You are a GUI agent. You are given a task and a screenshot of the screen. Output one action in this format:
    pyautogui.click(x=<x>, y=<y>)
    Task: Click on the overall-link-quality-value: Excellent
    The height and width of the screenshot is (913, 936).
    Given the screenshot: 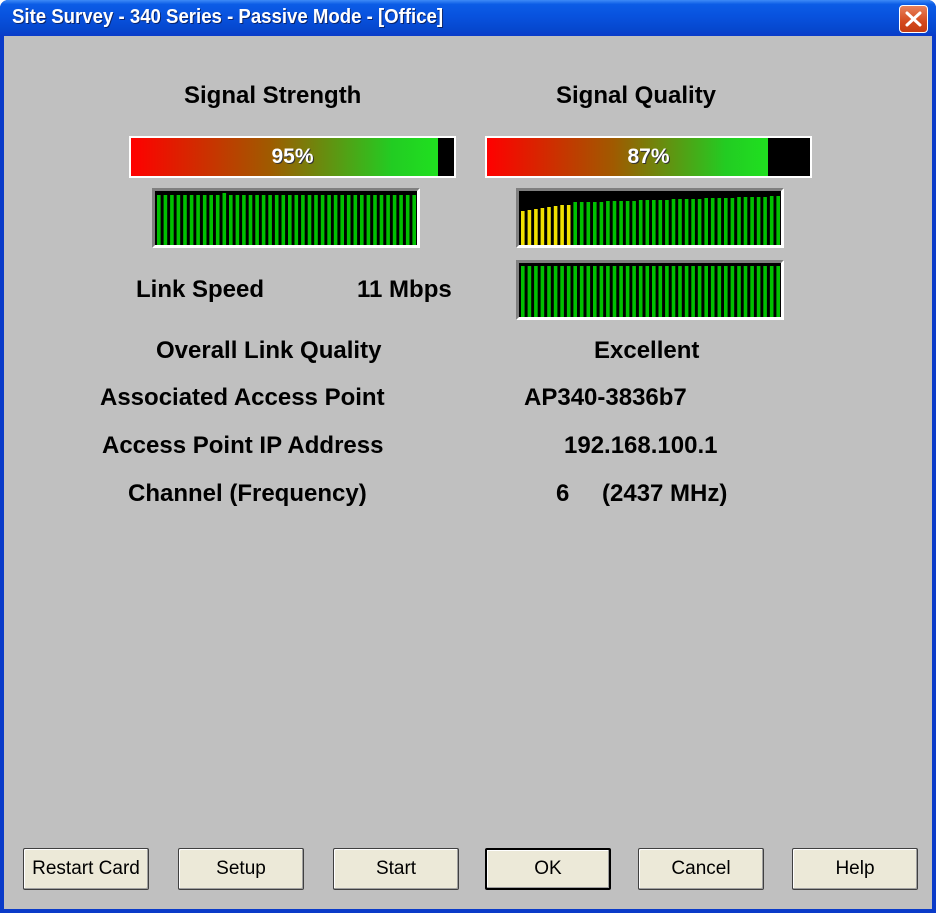 What is the action you would take?
    pyautogui.click(x=647, y=350)
    